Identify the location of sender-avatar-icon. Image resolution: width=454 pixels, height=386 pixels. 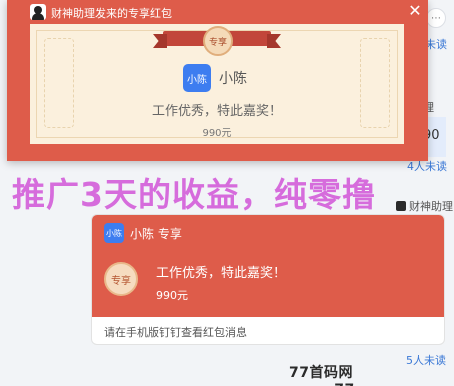
(38, 12).